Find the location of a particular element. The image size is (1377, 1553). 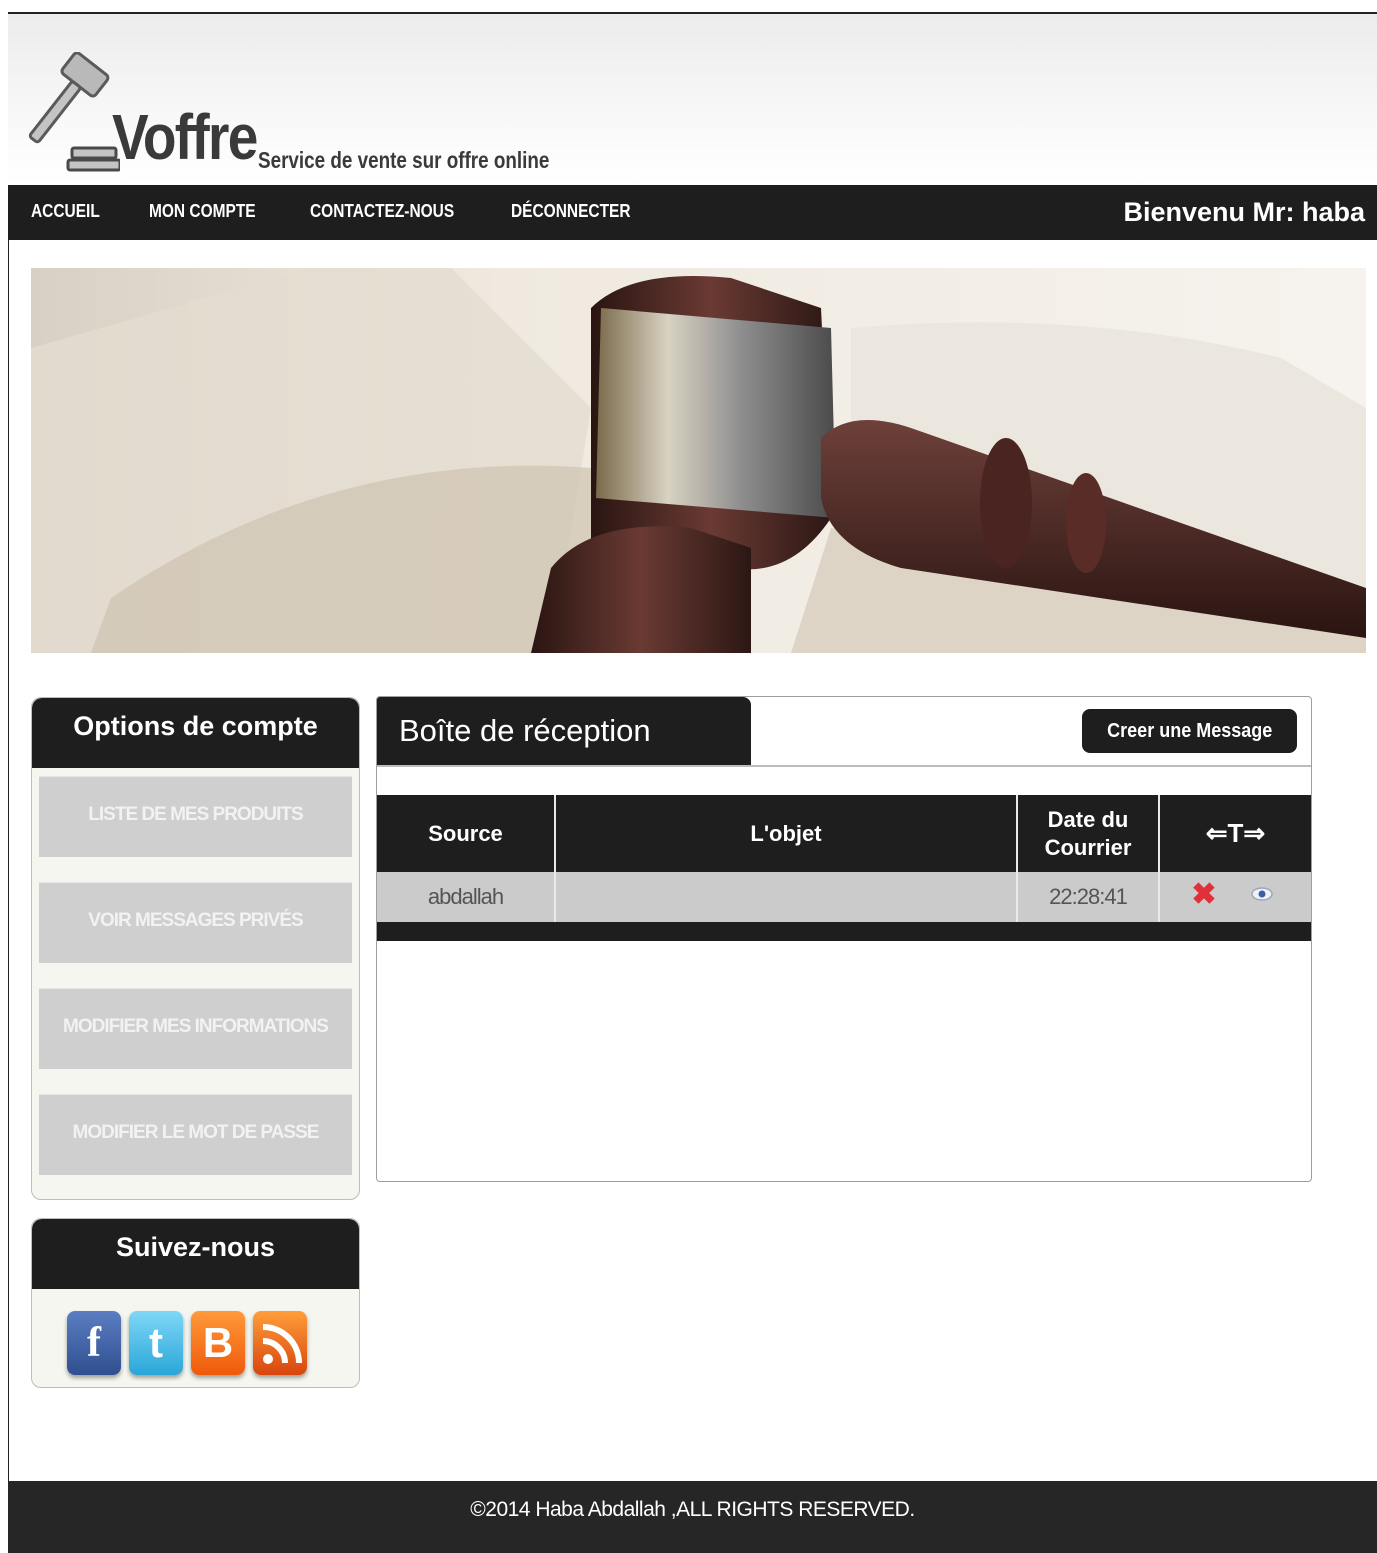

follow-us-panel: Suivez-nous f t B is located at coordinates (195, 1303).